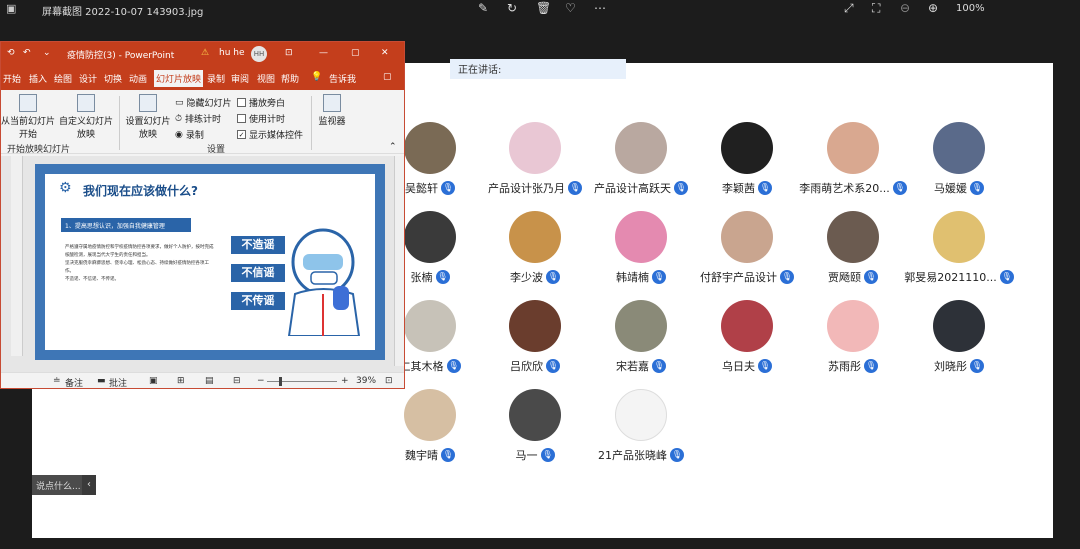 The width and height of the screenshot is (1080, 549). I want to click on record-button: ◉ 录制, so click(189, 135).